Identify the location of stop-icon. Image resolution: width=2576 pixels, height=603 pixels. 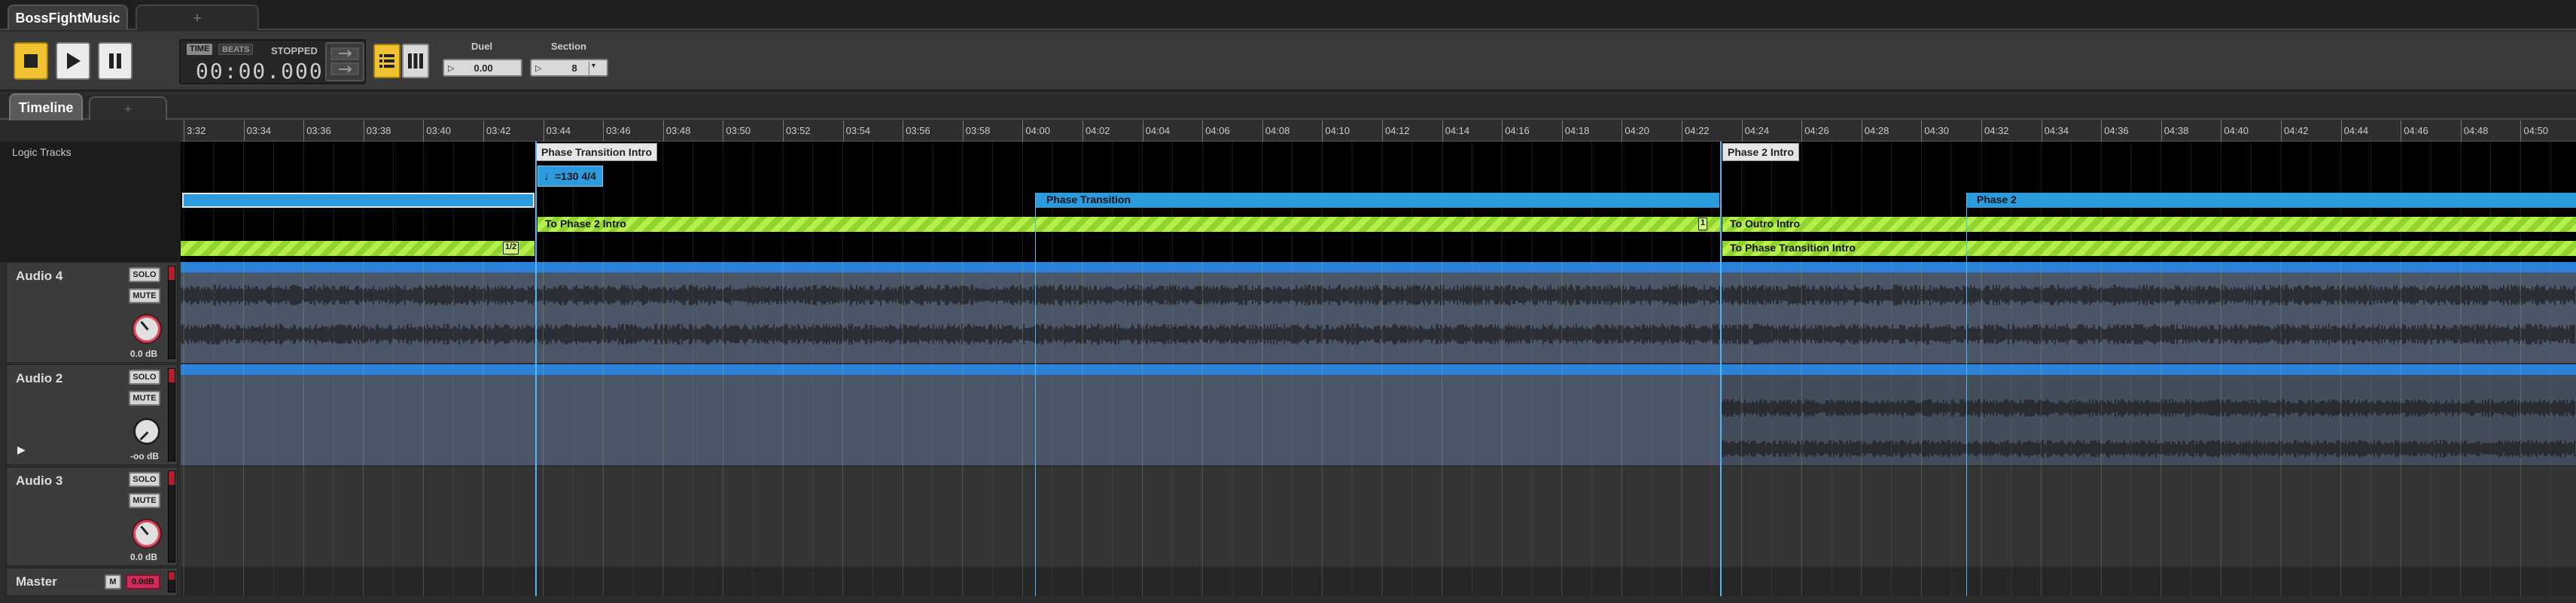
(31, 61).